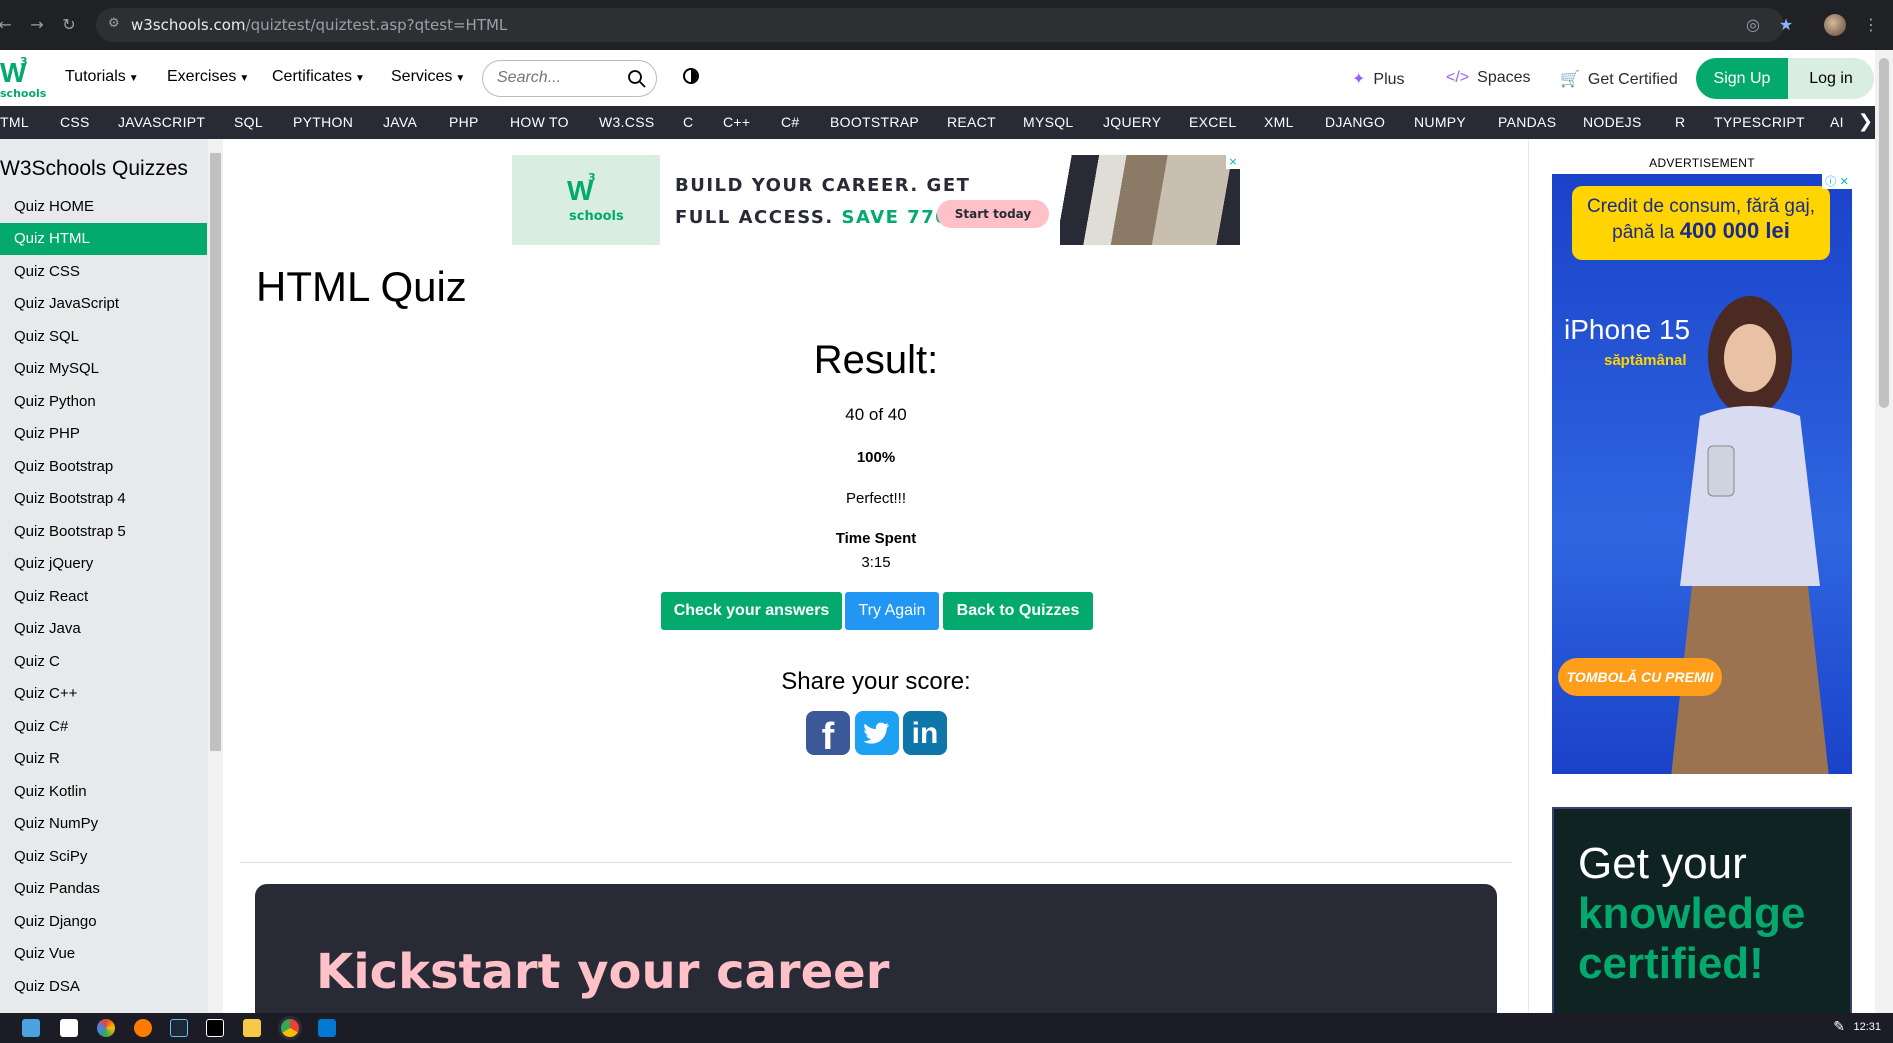 The width and height of the screenshot is (1893, 1043). What do you see at coordinates (103, 792) in the screenshot?
I see `sidebar-item: Quiz Kotlin` at bounding box center [103, 792].